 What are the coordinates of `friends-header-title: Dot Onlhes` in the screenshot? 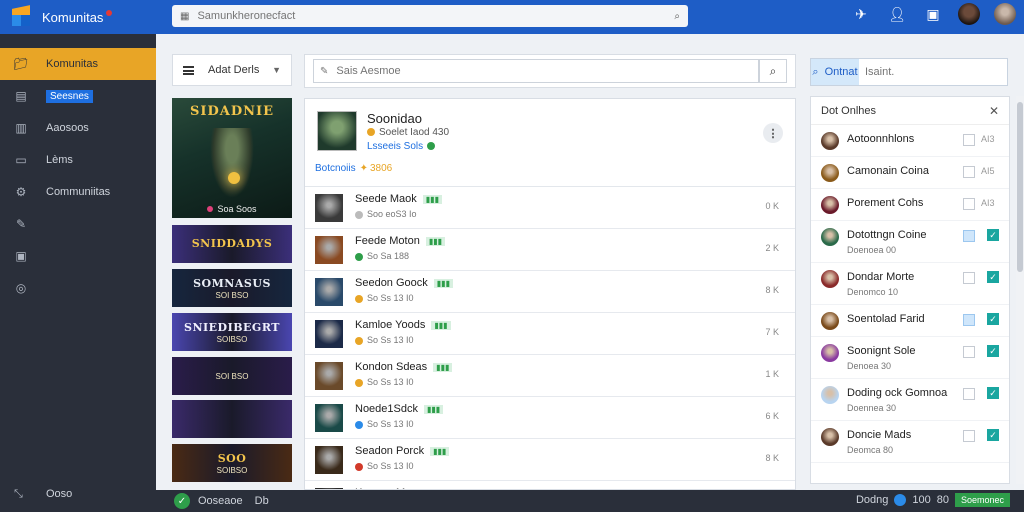 It's located at (849, 110).